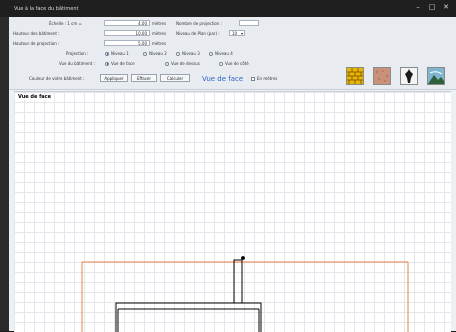 This screenshot has width=456, height=332. Describe the element at coordinates (446, 7) in the screenshot. I see `close-button: ✕` at that location.